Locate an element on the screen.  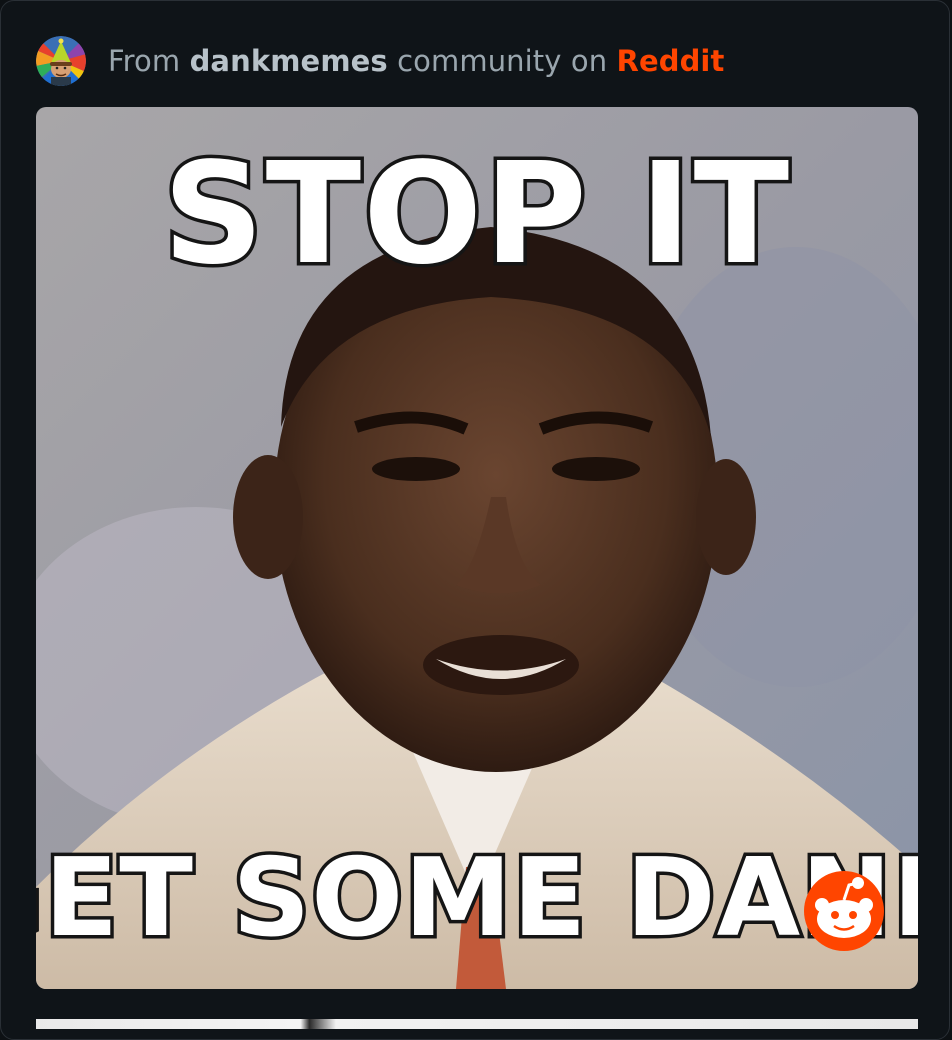
source-prefix: From is located at coordinates (144, 61).